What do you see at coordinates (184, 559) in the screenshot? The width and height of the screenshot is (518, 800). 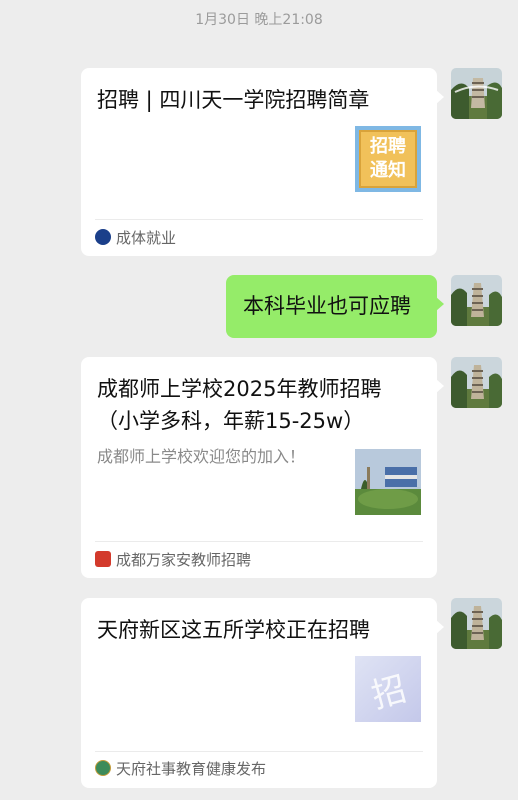 I see `source-name: 成都万家安教师招聘` at bounding box center [184, 559].